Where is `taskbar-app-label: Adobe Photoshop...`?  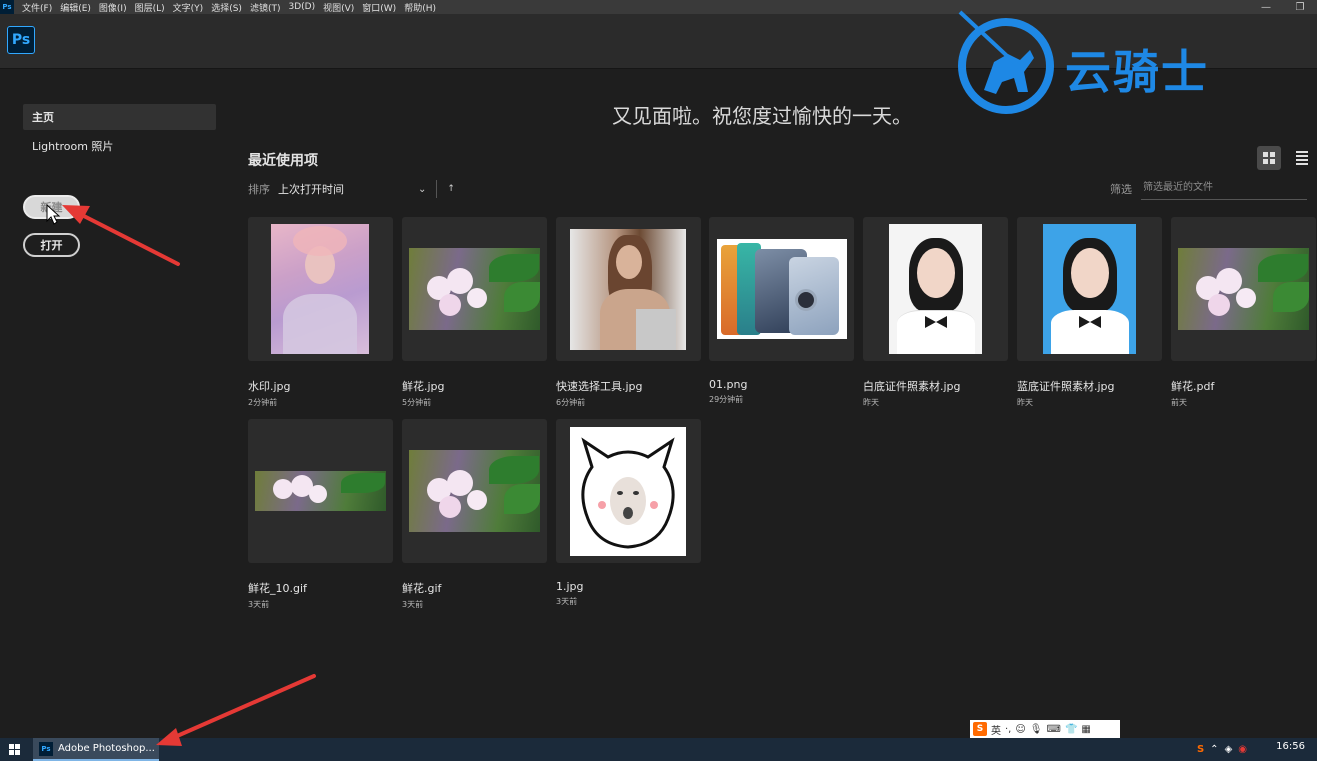 taskbar-app-label: Adobe Photoshop... is located at coordinates (106, 748).